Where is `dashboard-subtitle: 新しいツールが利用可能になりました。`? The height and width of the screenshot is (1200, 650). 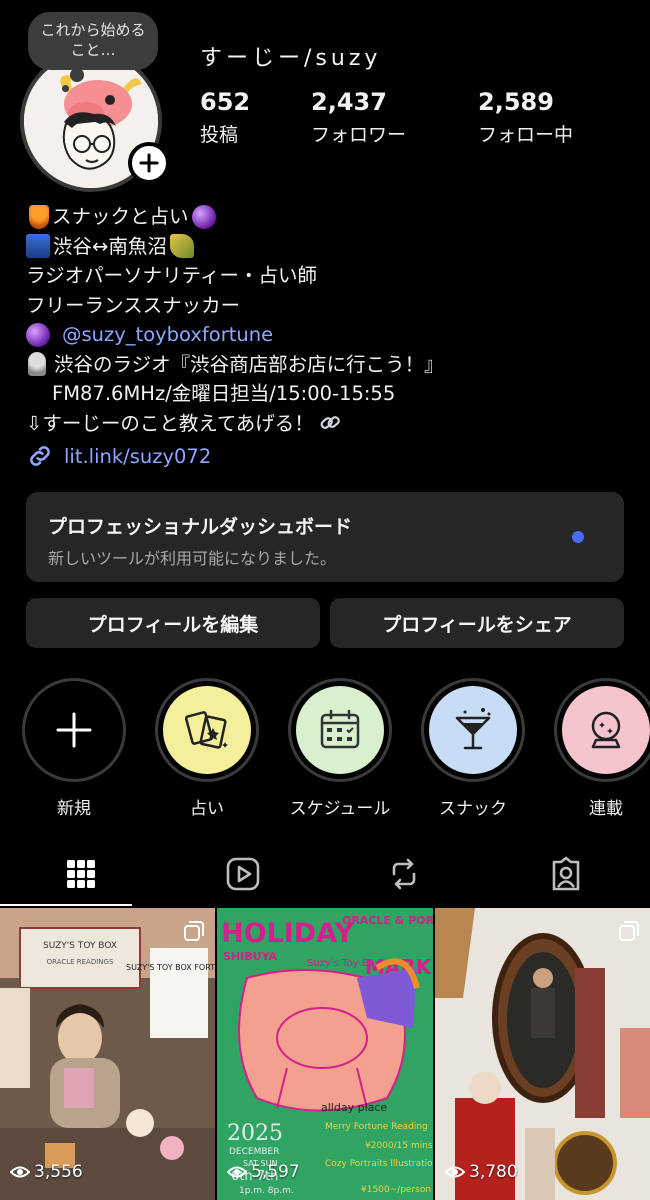
dashboard-subtitle: 新しいツールが利用可能になりました。 is located at coordinates (192, 558).